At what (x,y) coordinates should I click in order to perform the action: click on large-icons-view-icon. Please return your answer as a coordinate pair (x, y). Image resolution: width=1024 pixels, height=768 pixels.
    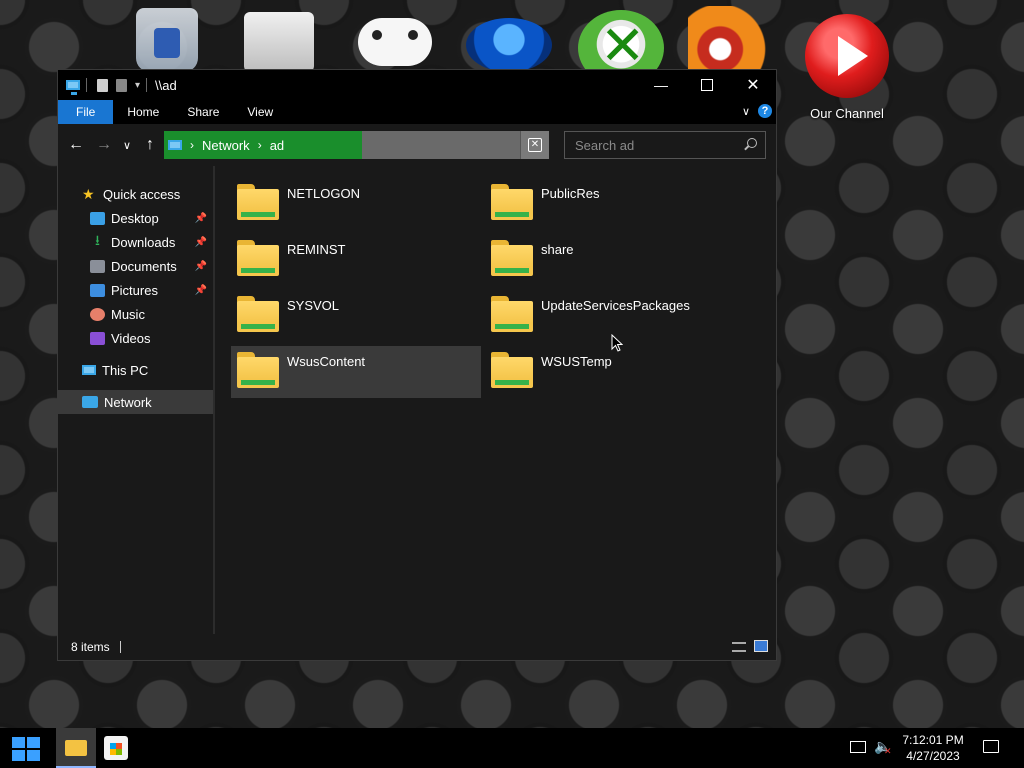
    Looking at the image, I should click on (761, 646).